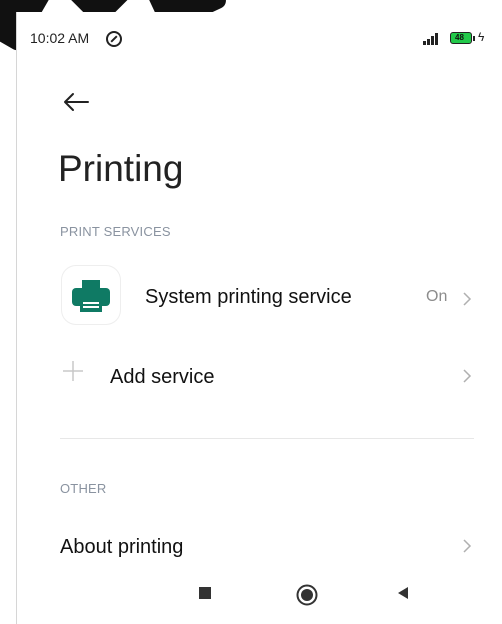 The image size is (502, 624). Describe the element at coordinates (481, 37) in the screenshot. I see `charging-icon: ϟ` at that location.